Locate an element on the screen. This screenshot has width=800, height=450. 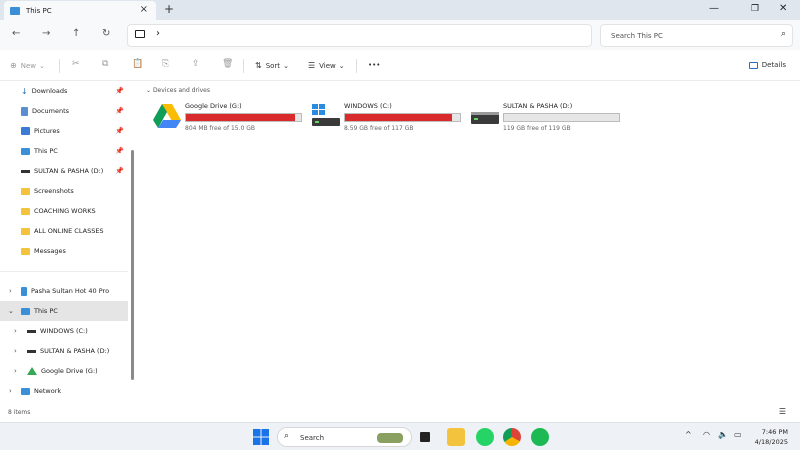
new-tab-button: + is located at coordinates (169, 9).